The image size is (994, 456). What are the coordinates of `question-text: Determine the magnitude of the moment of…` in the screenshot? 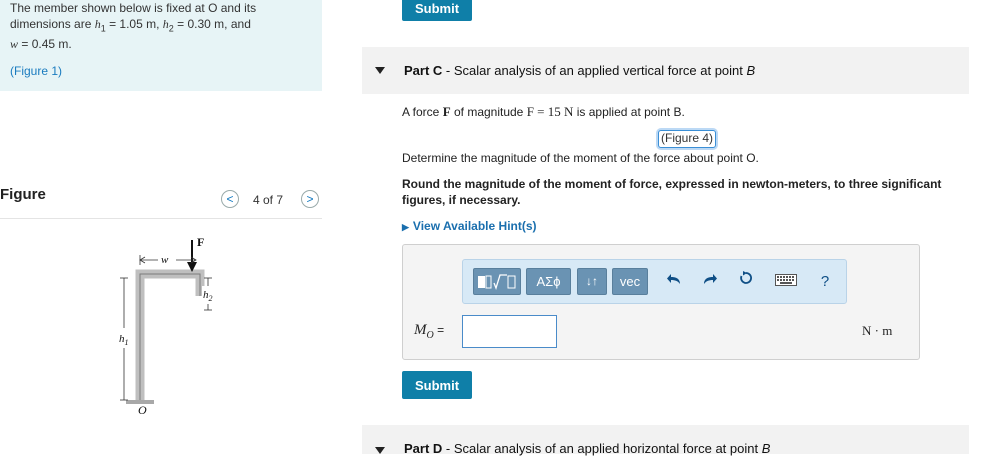 It's located at (580, 158).